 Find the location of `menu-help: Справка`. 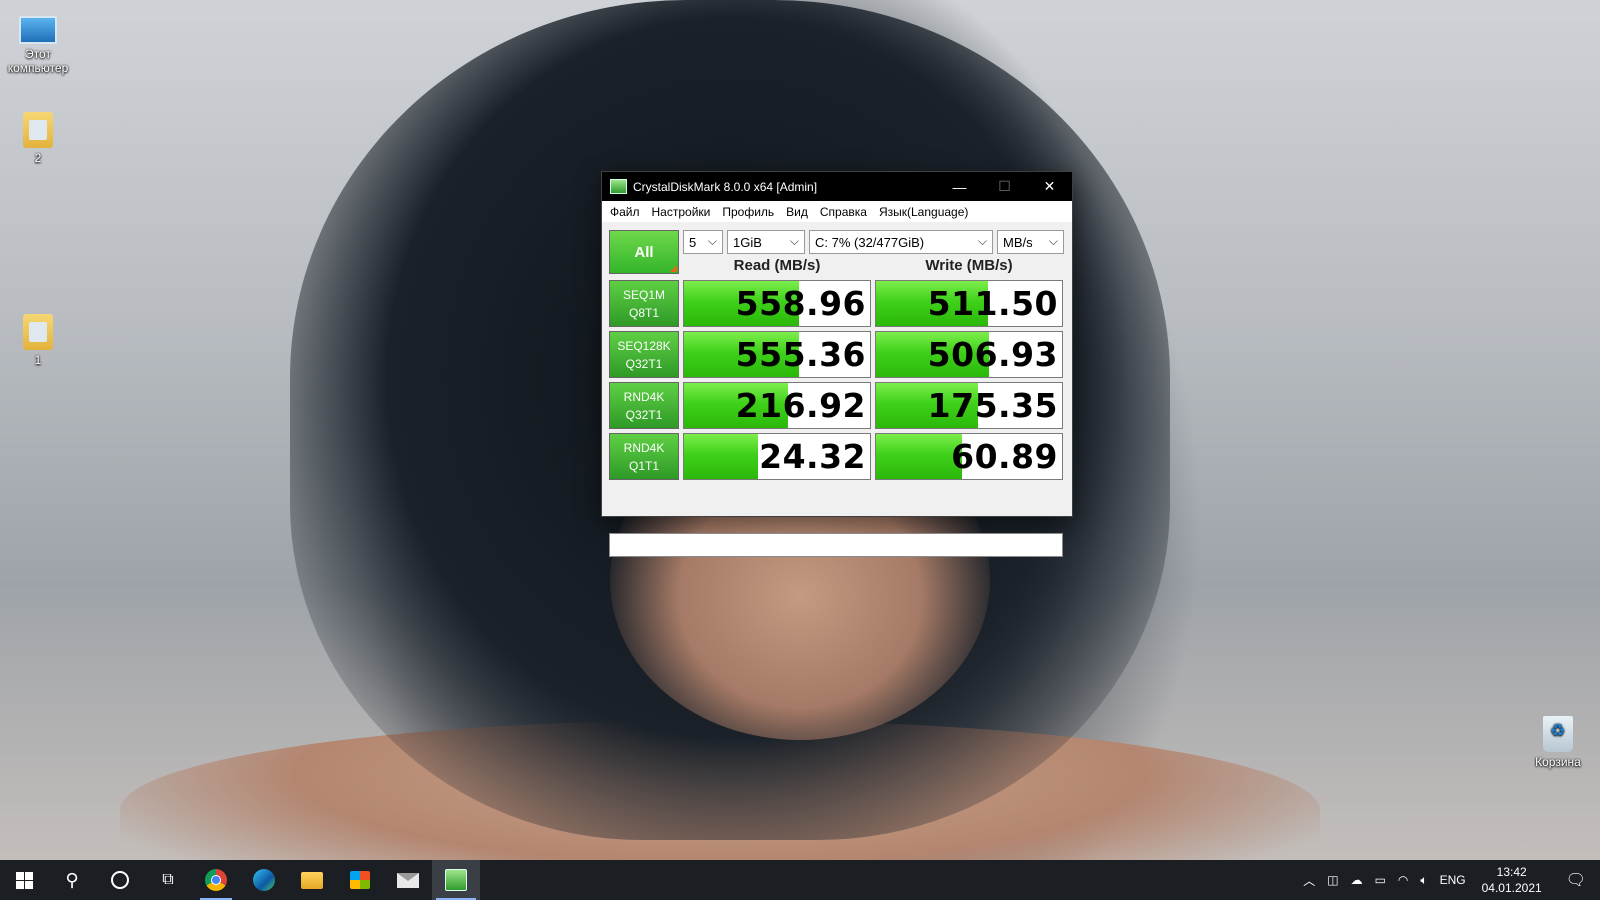

menu-help: Справка is located at coordinates (843, 212).